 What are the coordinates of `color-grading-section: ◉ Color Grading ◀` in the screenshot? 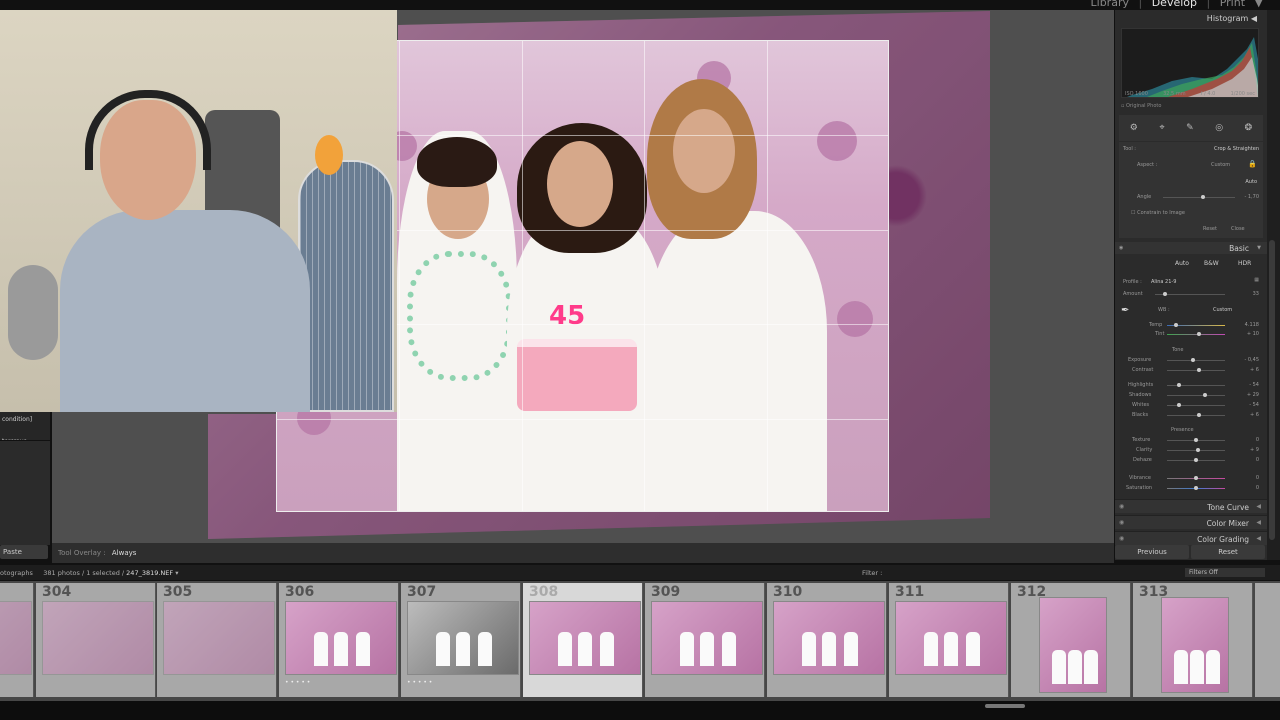 It's located at (1191, 538).